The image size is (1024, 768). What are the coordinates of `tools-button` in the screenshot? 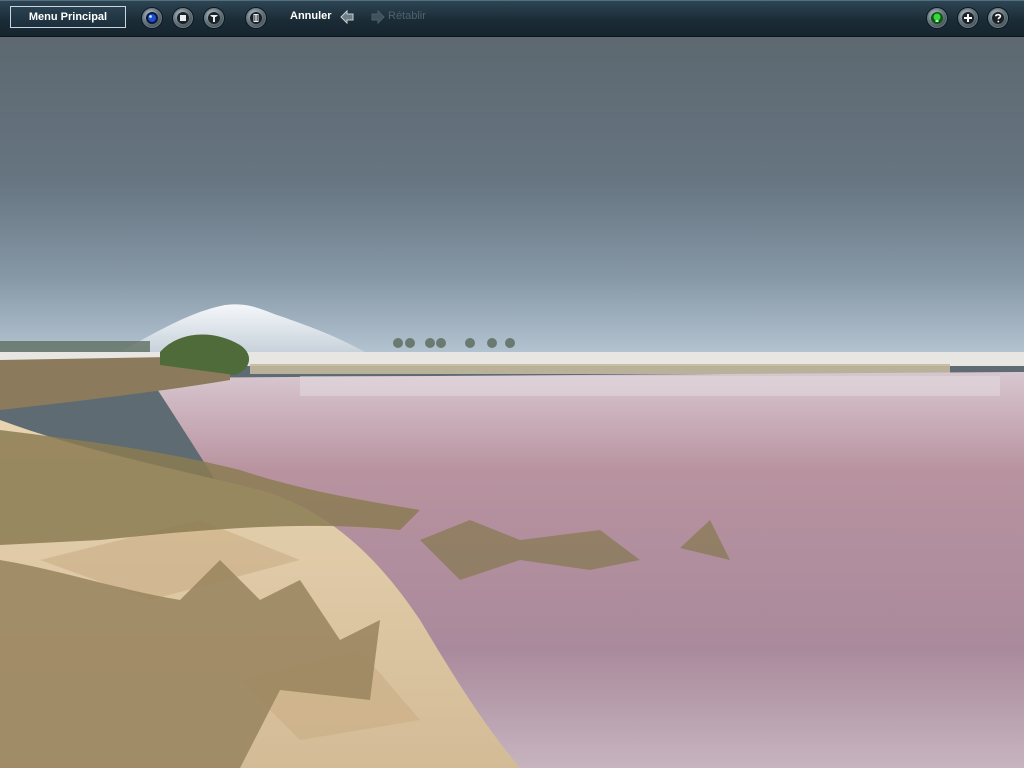 It's located at (214, 18).